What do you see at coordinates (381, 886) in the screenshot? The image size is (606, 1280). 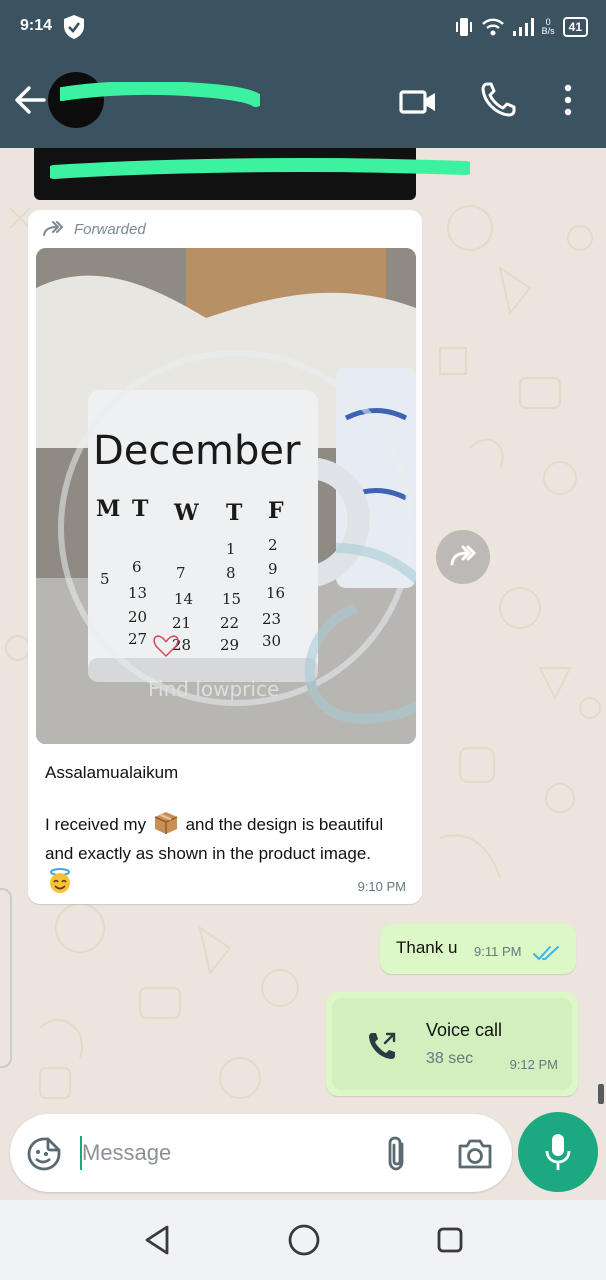 I see `message-time: 9:10 PM` at bounding box center [381, 886].